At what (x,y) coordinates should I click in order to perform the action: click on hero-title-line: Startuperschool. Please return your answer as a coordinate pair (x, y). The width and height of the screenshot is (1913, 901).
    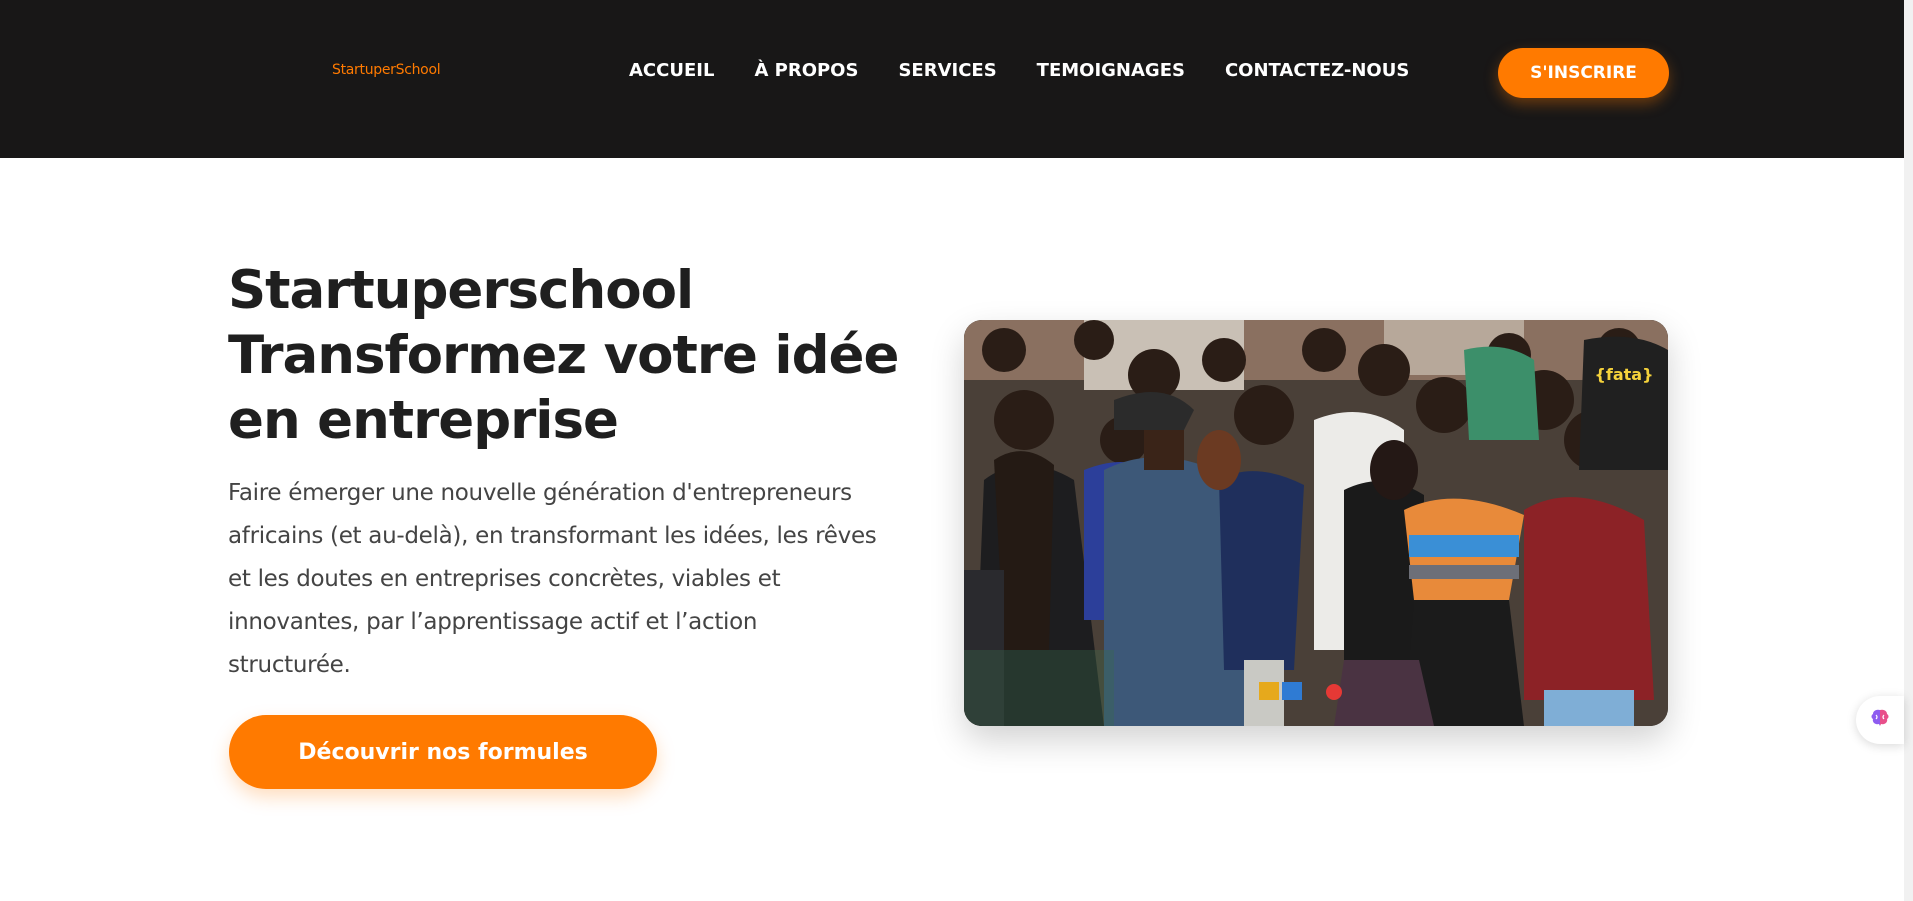
    Looking at the image, I should click on (461, 290).